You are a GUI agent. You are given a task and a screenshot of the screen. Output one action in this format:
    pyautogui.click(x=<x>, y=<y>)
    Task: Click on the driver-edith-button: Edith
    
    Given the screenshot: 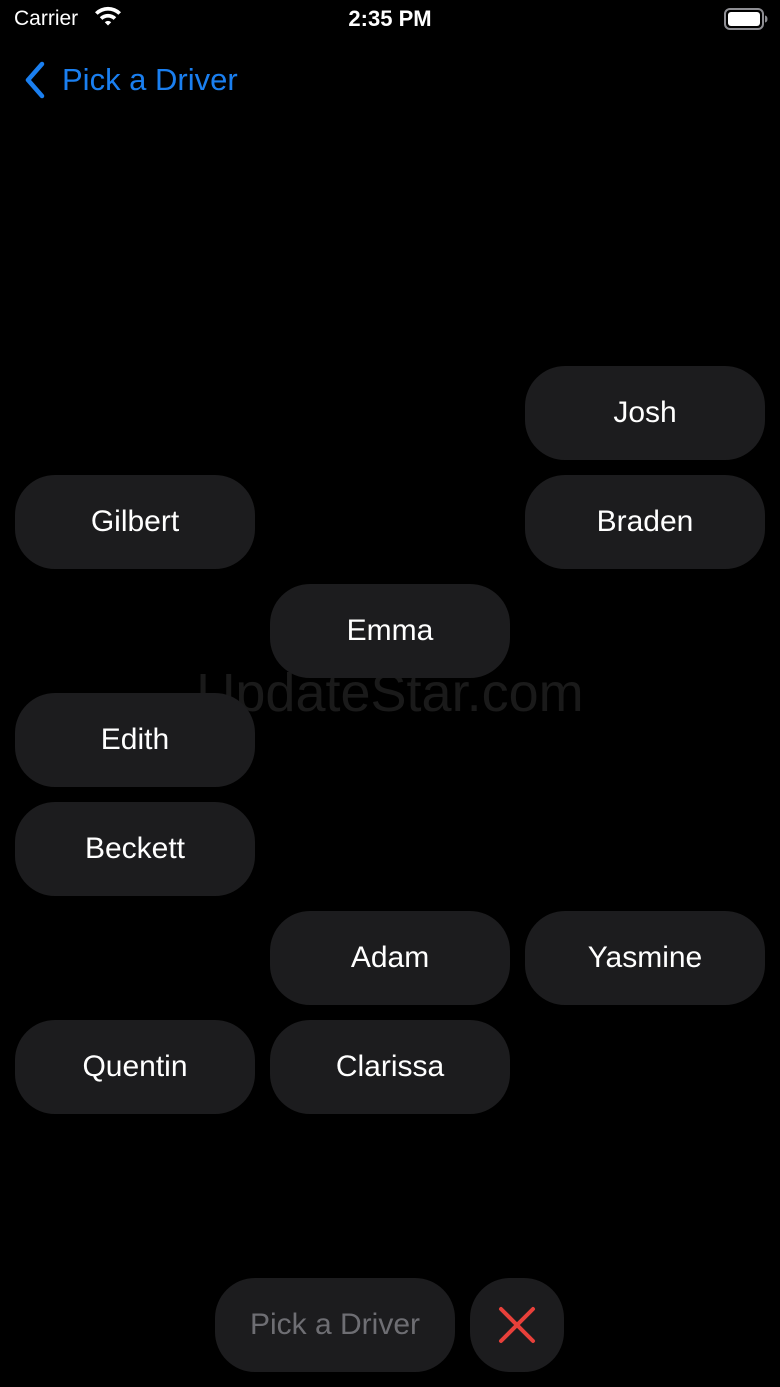 What is the action you would take?
    pyautogui.click(x=135, y=740)
    